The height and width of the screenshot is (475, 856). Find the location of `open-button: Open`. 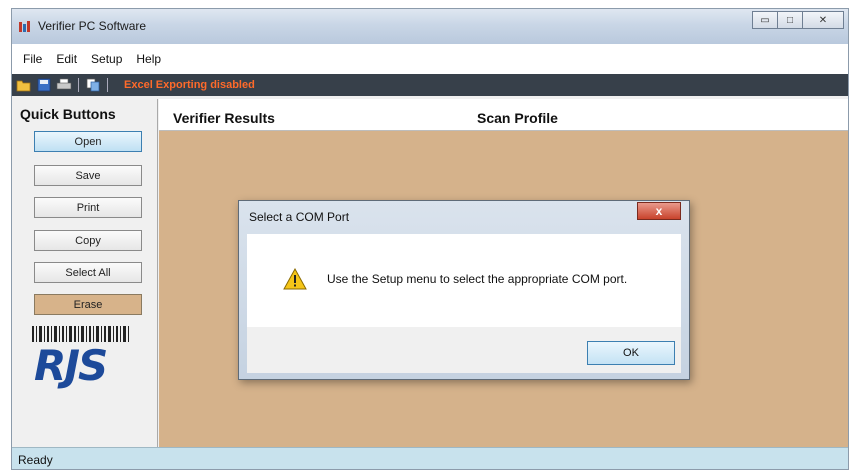

open-button: Open is located at coordinates (88, 141).